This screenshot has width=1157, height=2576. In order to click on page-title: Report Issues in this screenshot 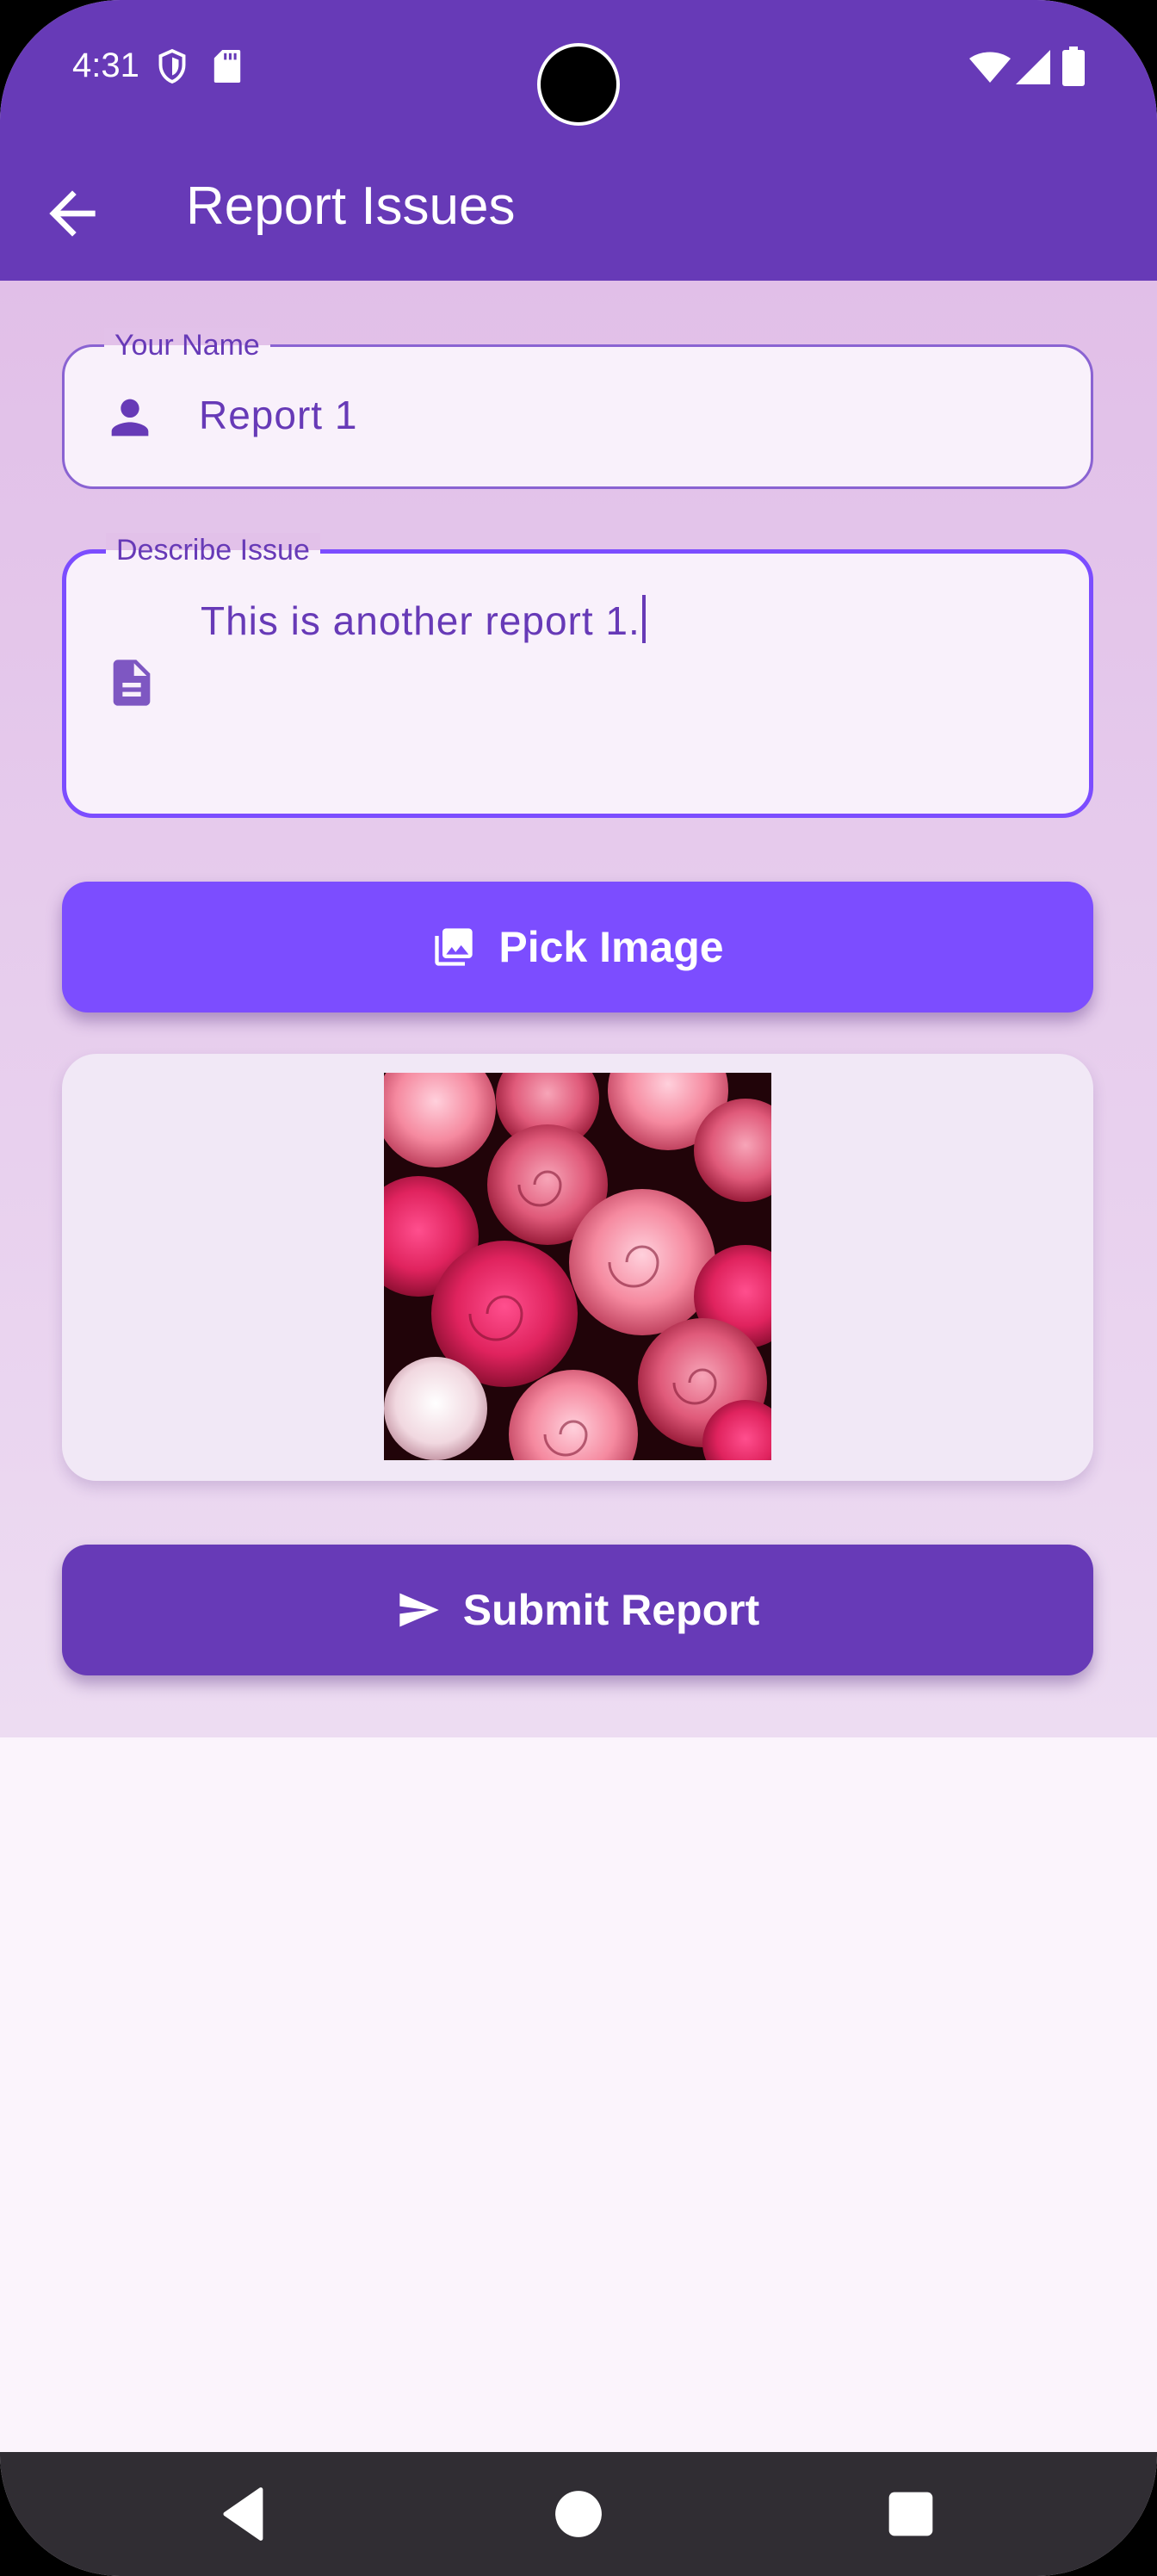, I will do `click(351, 206)`.